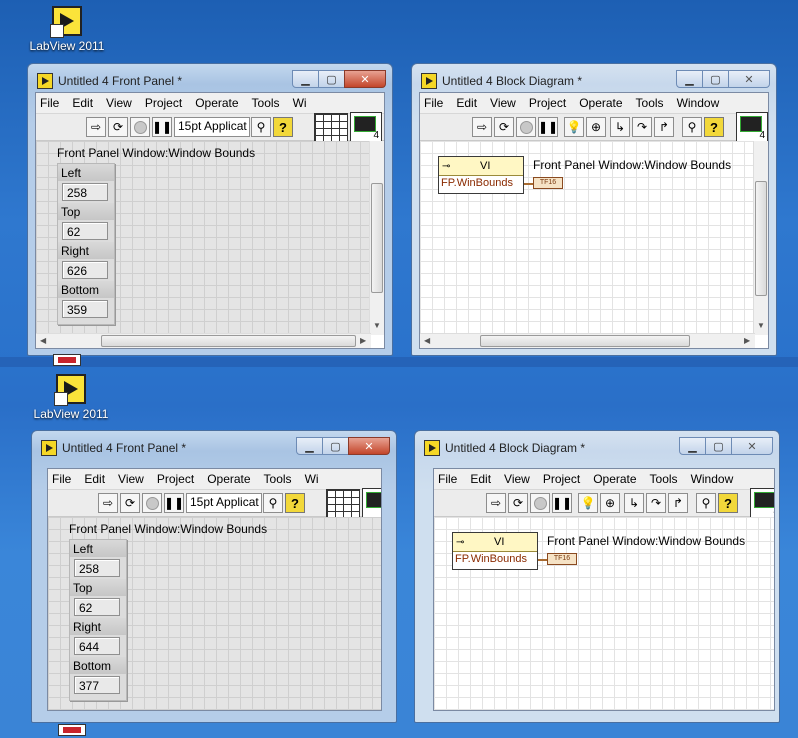 The image size is (798, 738). What do you see at coordinates (597, 448) in the screenshot?
I see `title-bar: Untitled 4 Block Diagram * ▁ ▢ ✕` at bounding box center [597, 448].